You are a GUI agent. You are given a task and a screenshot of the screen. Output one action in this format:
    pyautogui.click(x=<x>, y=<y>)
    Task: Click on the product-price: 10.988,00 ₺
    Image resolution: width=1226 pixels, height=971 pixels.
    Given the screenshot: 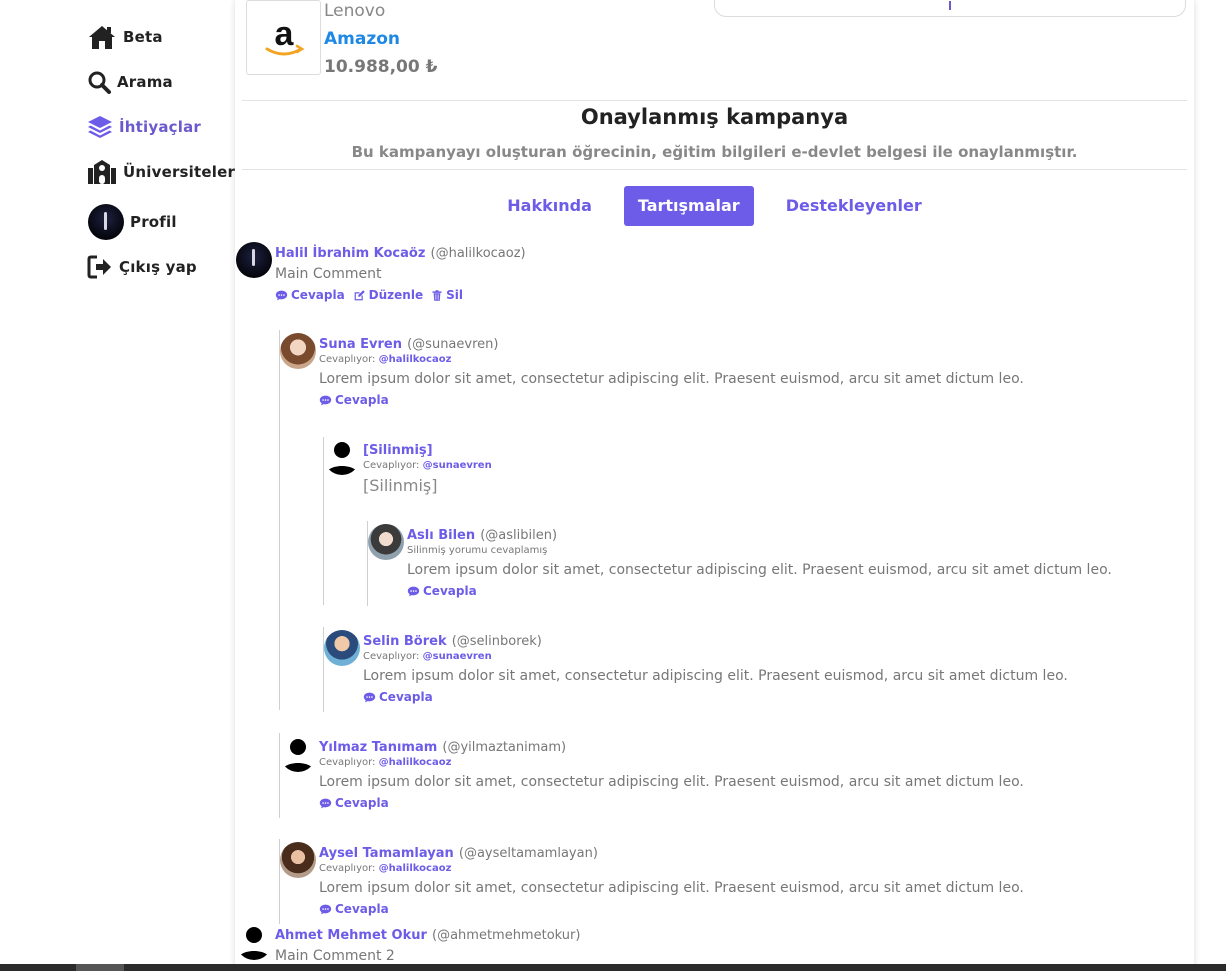 What is the action you would take?
    pyautogui.click(x=381, y=67)
    